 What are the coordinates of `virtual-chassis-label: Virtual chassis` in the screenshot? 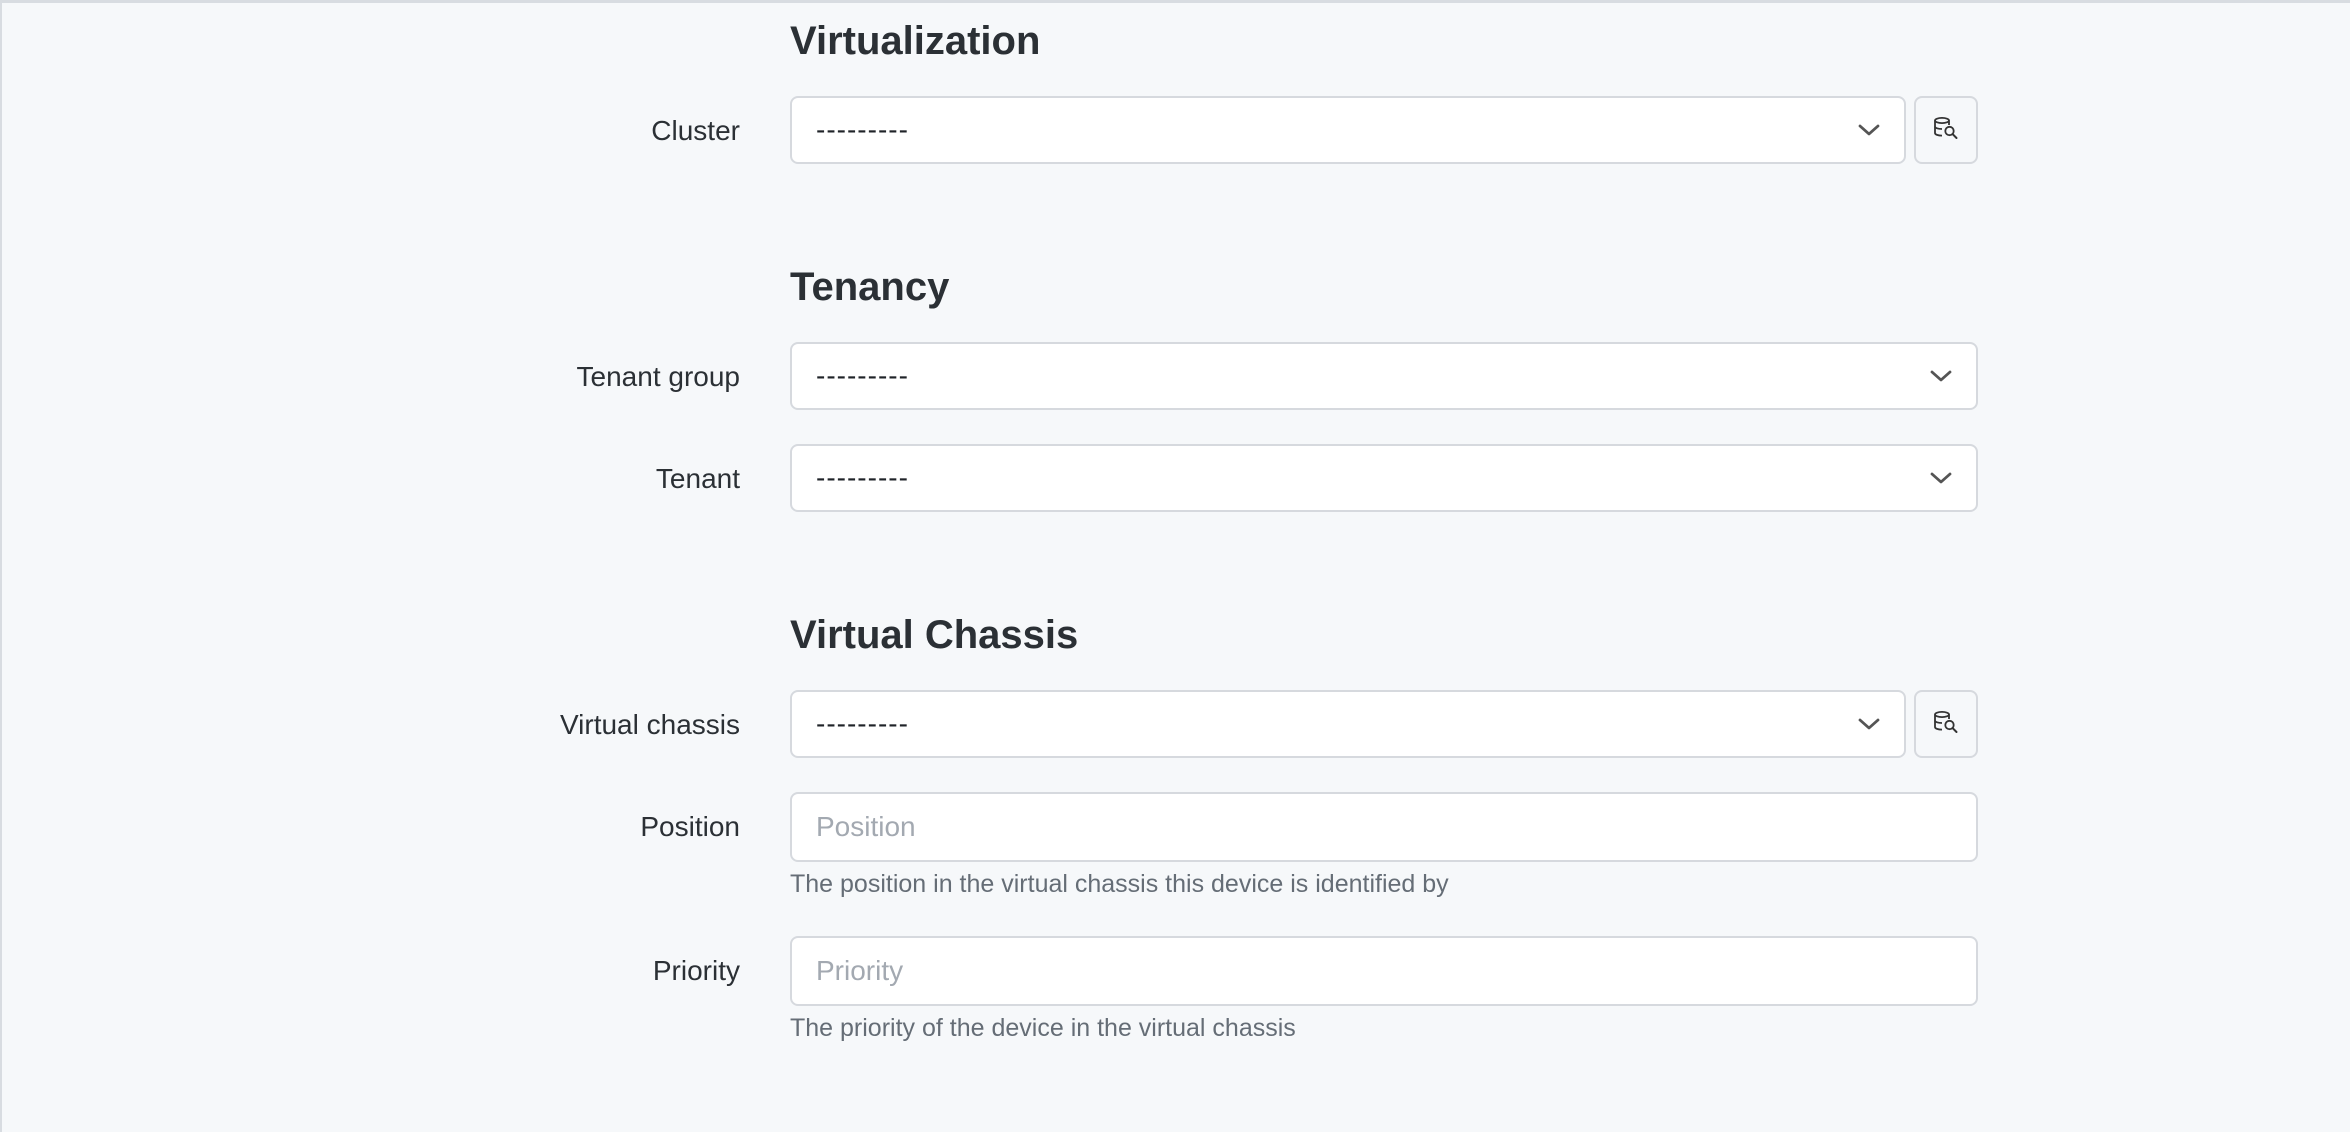 It's located at (649, 724).